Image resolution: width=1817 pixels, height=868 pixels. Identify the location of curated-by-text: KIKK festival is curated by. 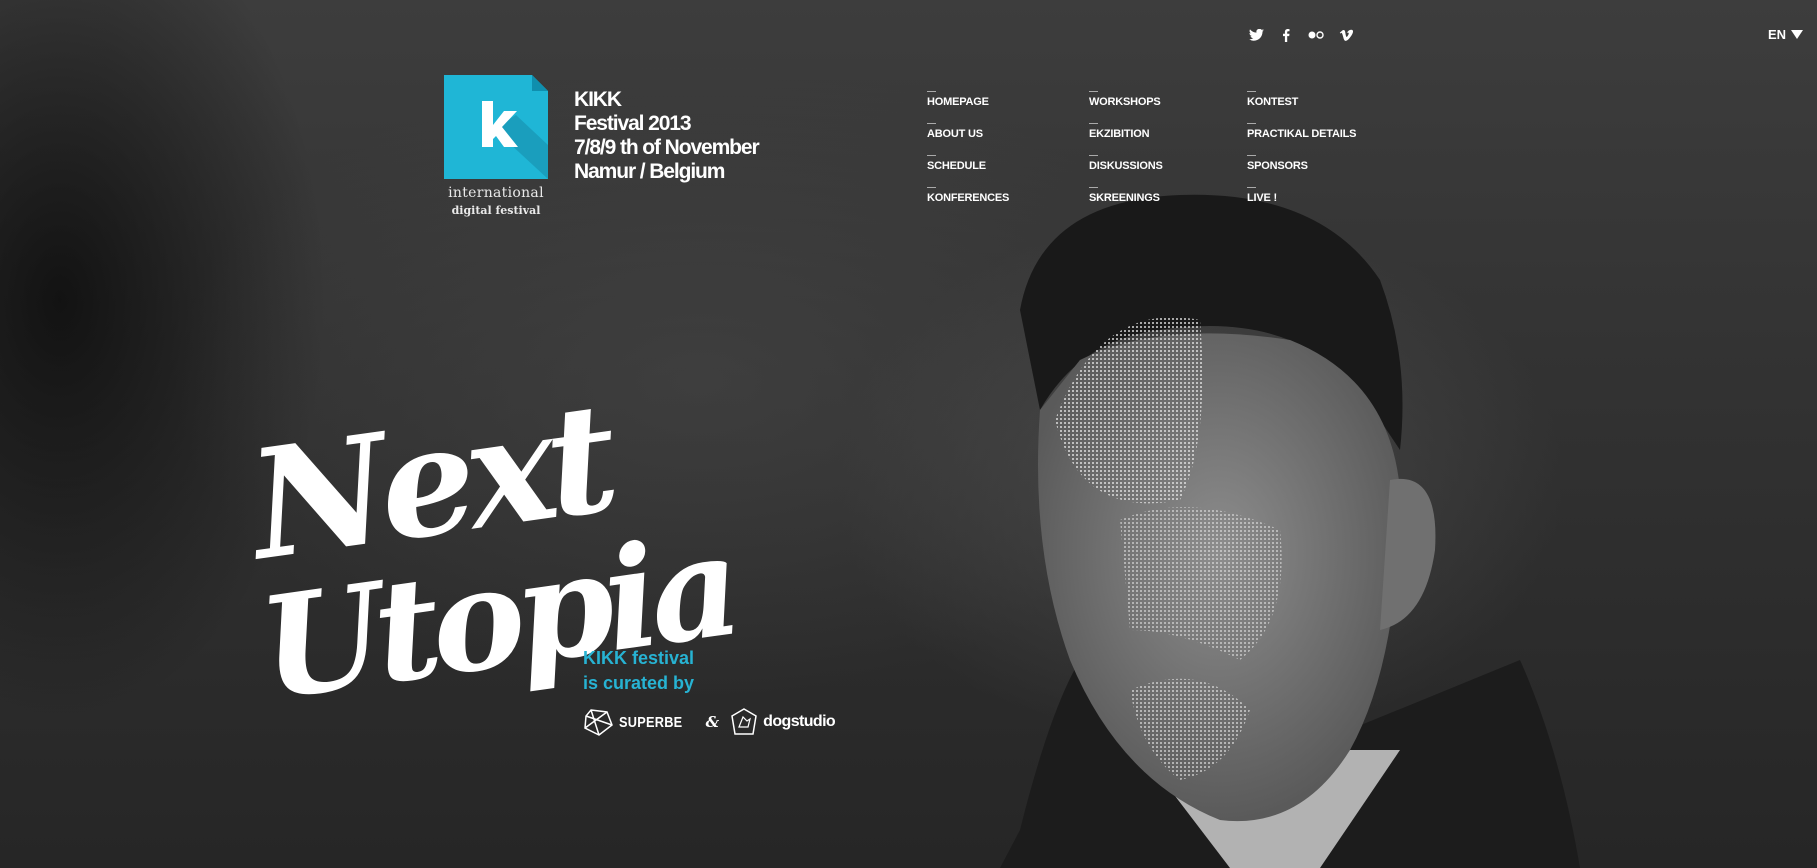
(638, 671).